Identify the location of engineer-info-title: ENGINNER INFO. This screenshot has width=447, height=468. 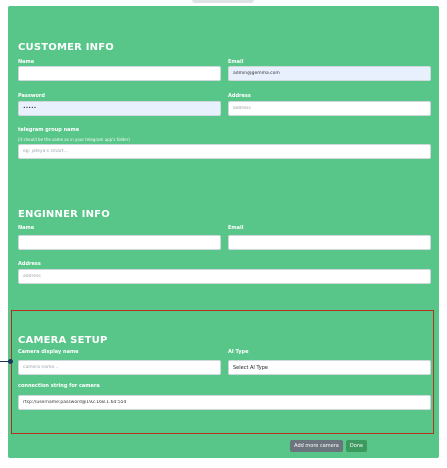
(64, 214).